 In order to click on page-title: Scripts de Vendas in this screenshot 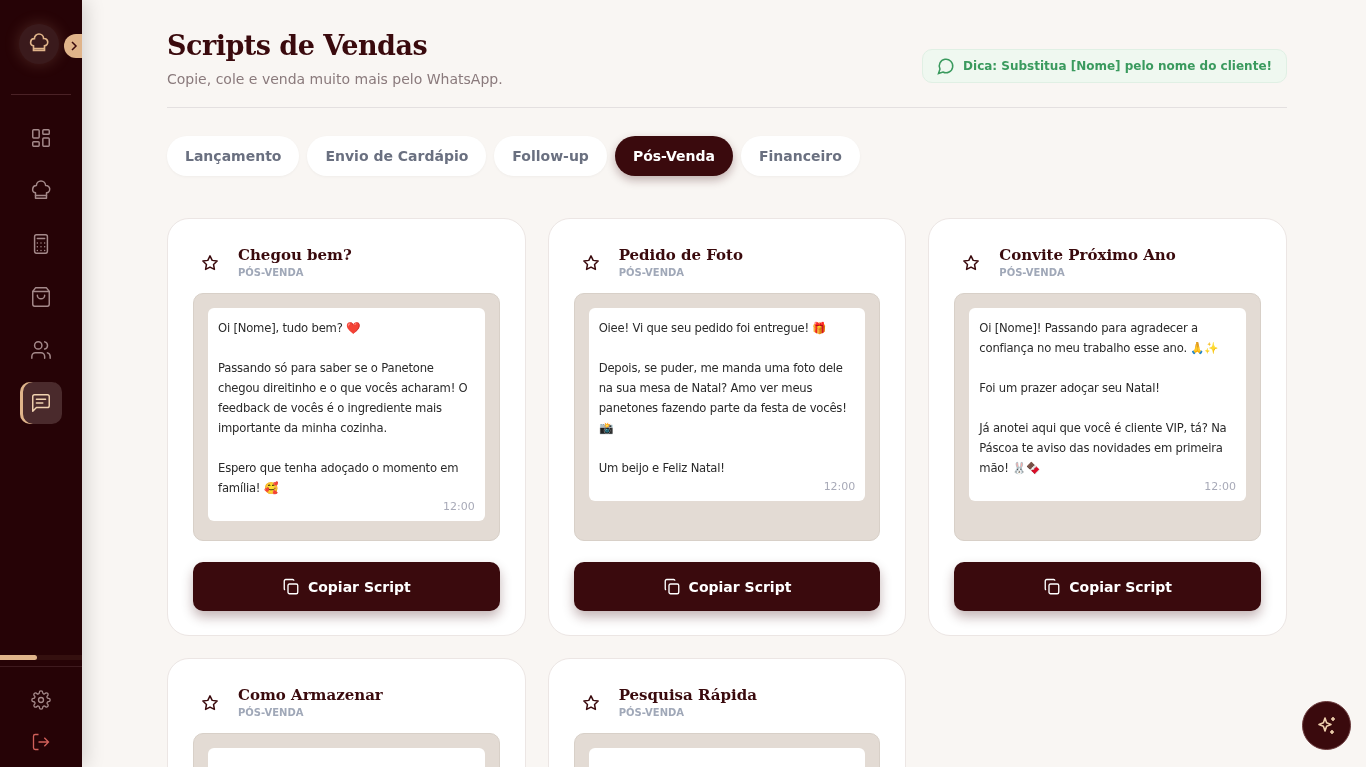, I will do `click(298, 45)`.